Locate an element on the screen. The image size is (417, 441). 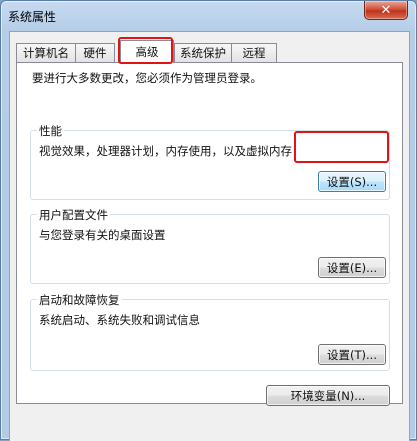
startup-recovery-title: 启动和故障恢复 is located at coordinates (79, 300).